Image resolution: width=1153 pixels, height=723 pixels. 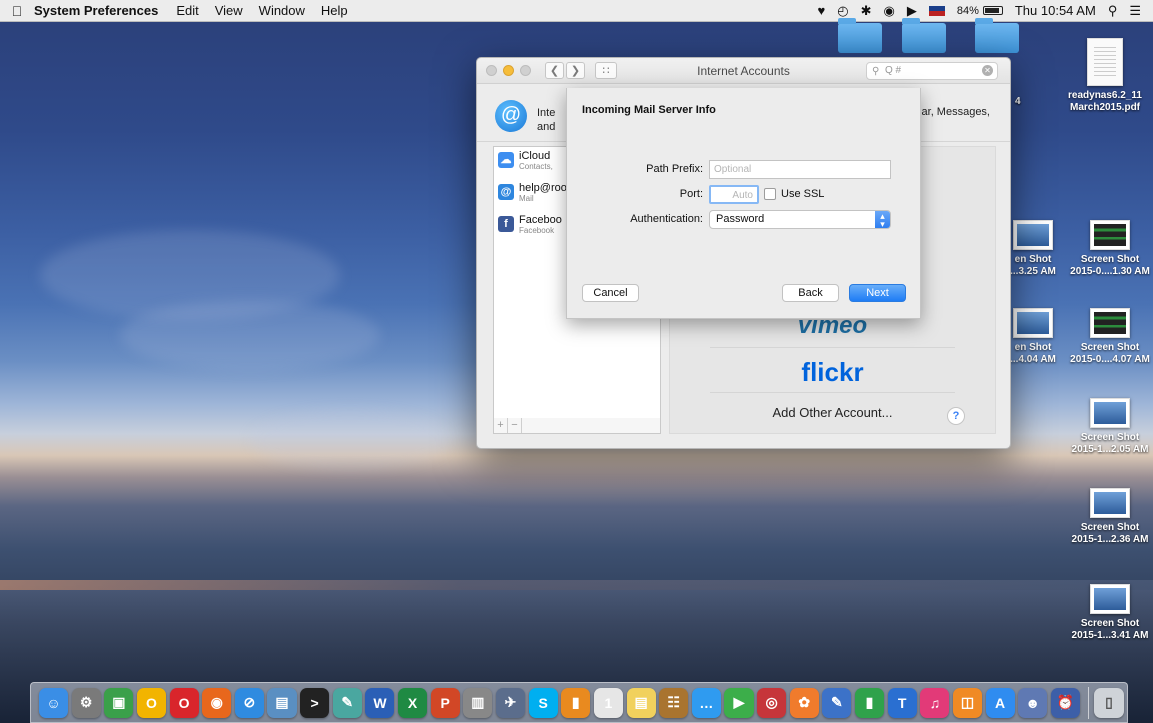 I want to click on wifi-icon: ◉, so click(x=888, y=11).